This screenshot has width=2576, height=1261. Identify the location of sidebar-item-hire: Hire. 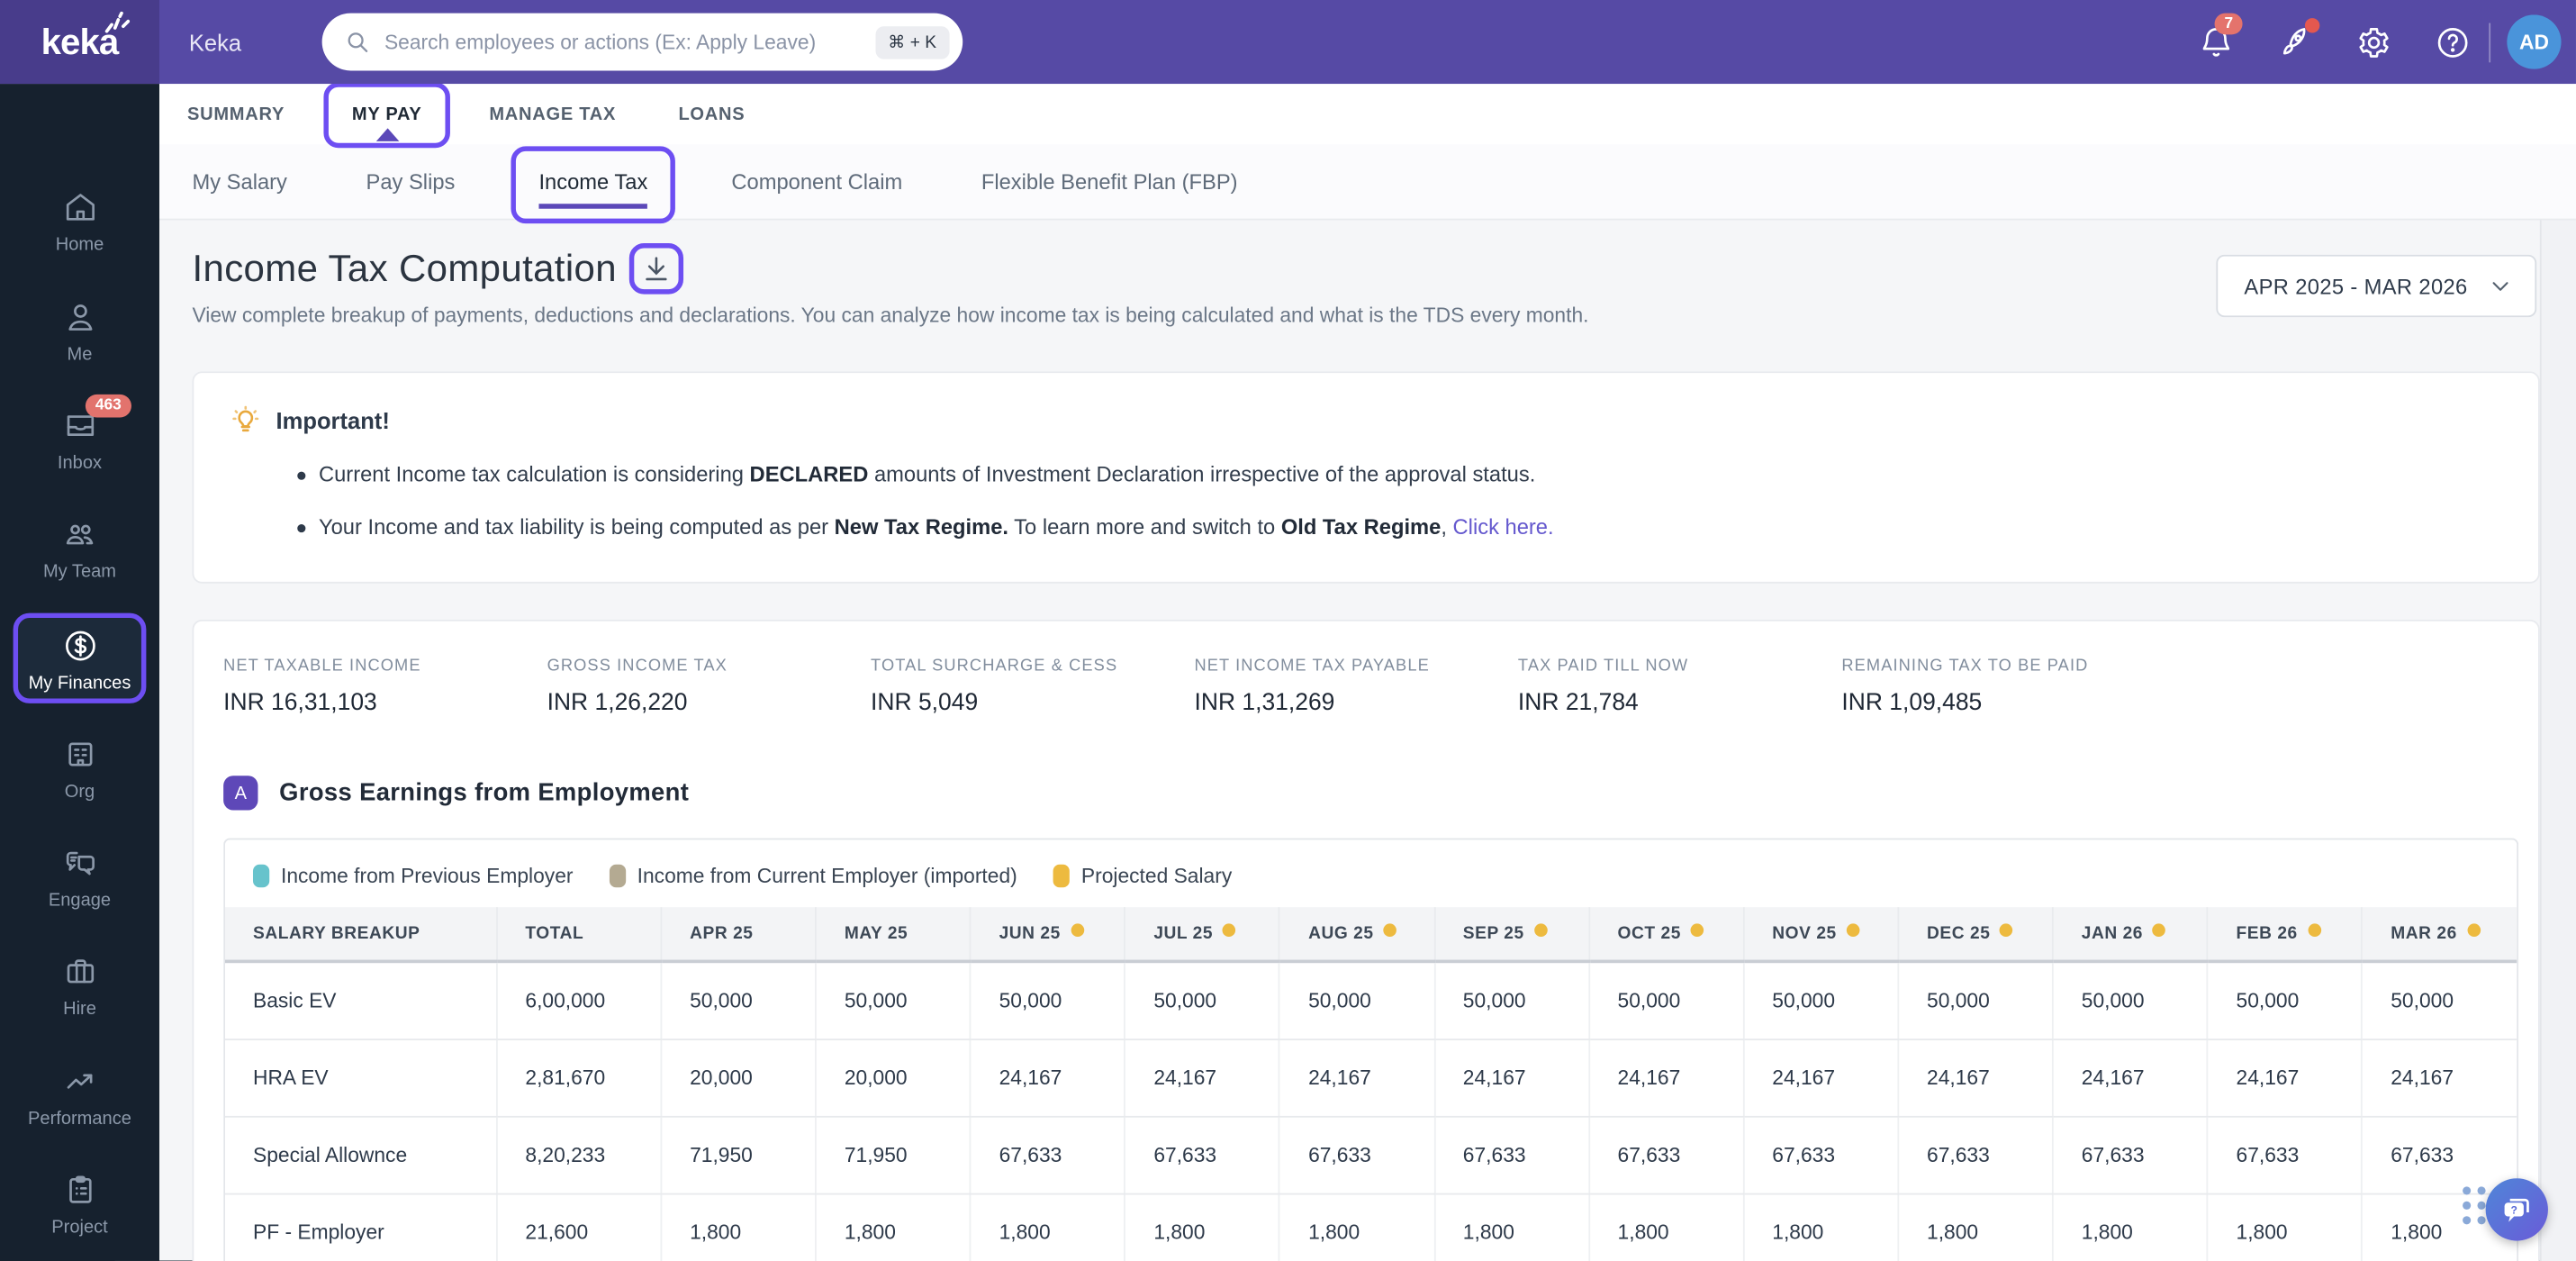
(79, 986).